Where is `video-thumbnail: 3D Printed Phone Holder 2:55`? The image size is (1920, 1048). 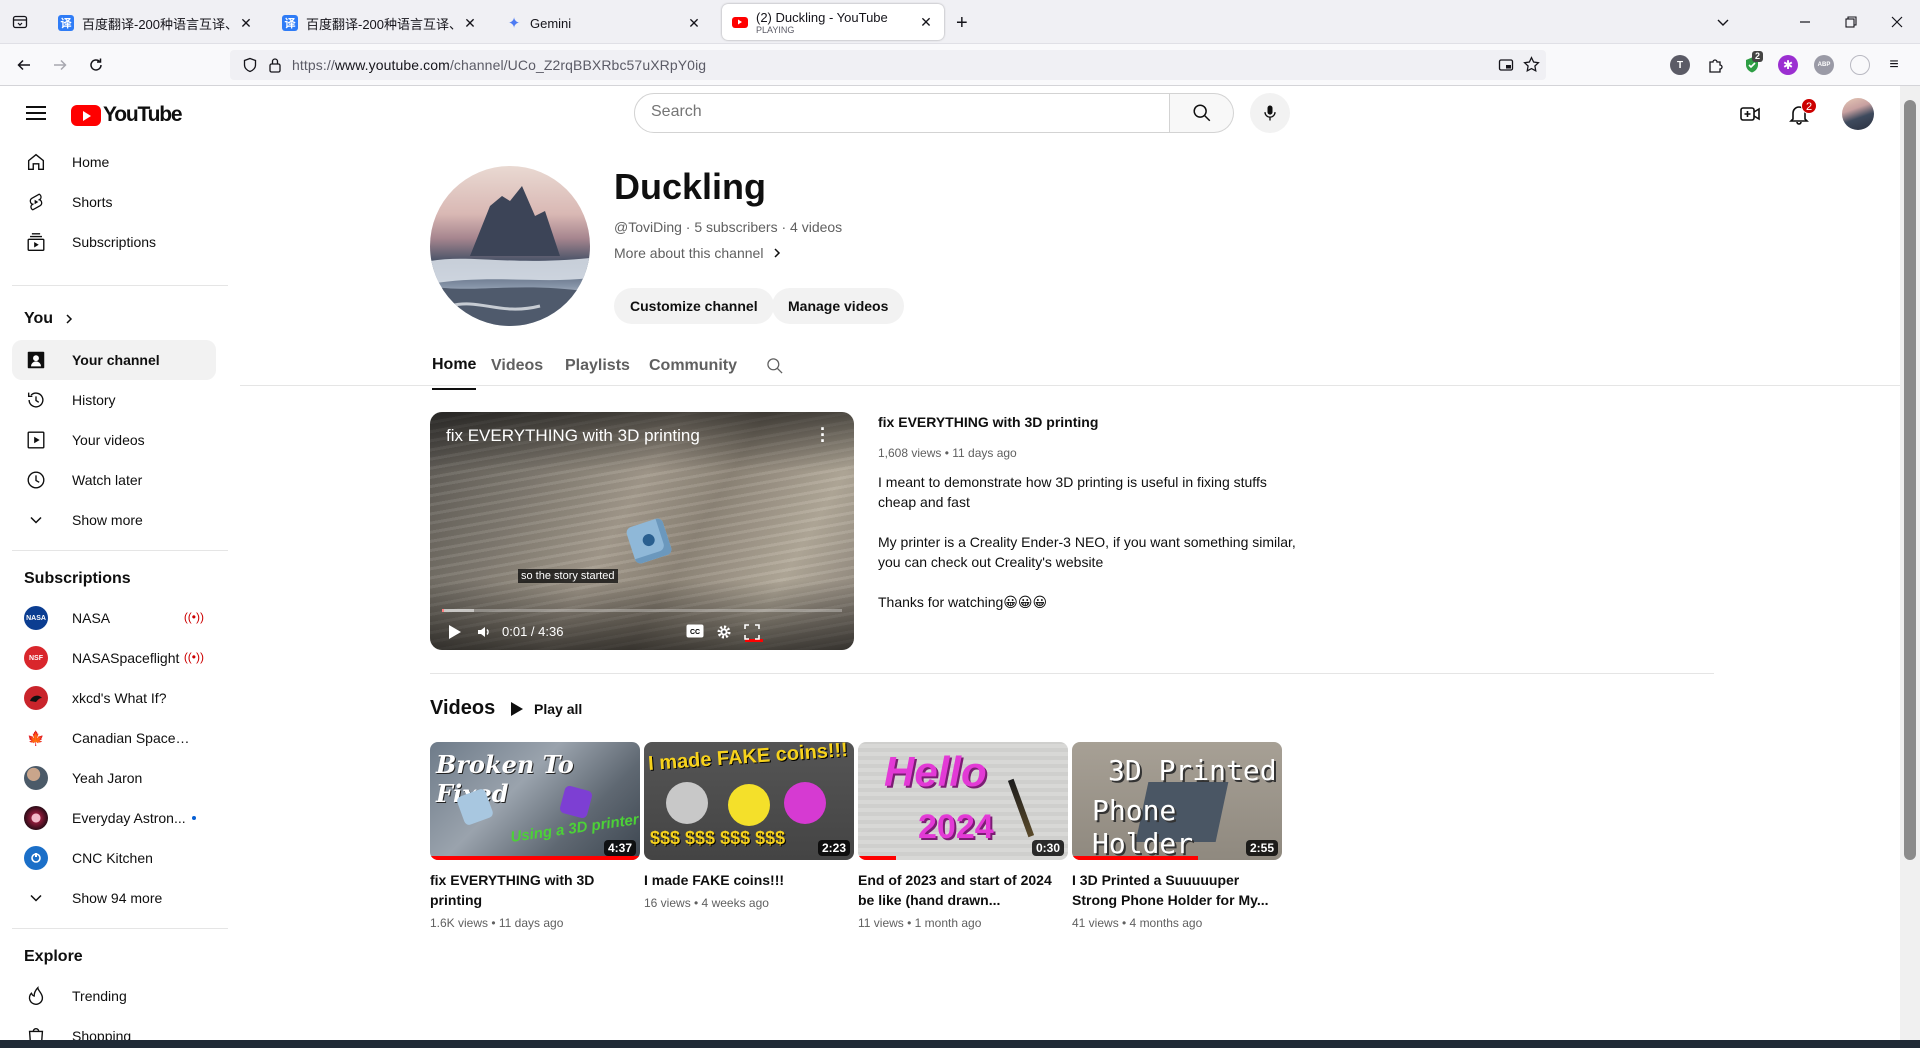
video-thumbnail: 3D Printed Phone Holder 2:55 is located at coordinates (1177, 801).